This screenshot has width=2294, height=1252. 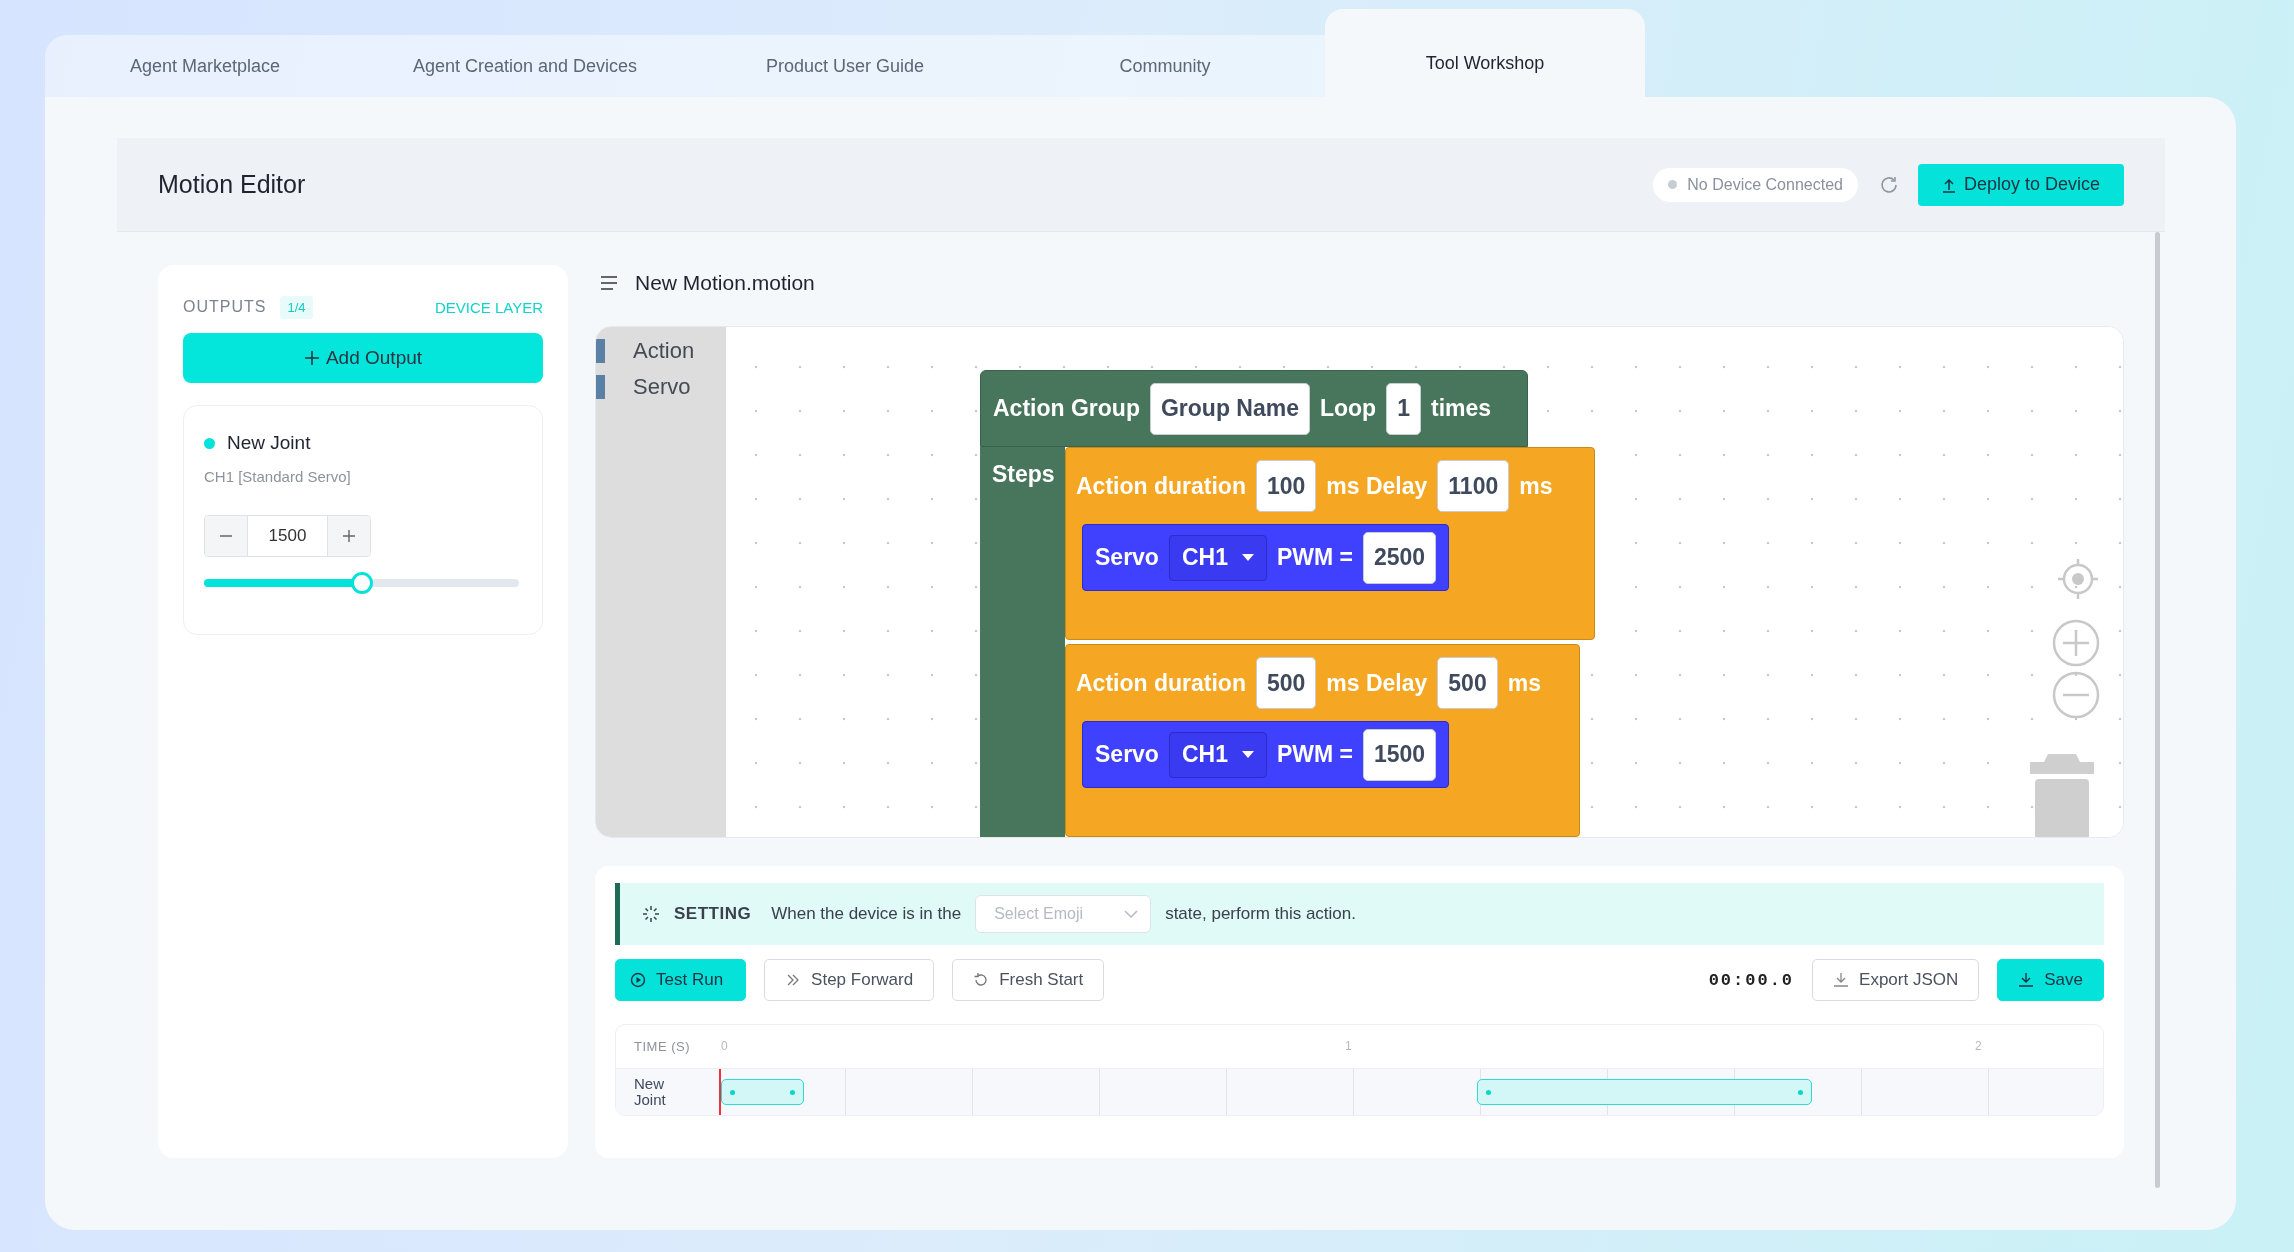 What do you see at coordinates (1473, 486) in the screenshot?
I see `delay-field: 1100` at bounding box center [1473, 486].